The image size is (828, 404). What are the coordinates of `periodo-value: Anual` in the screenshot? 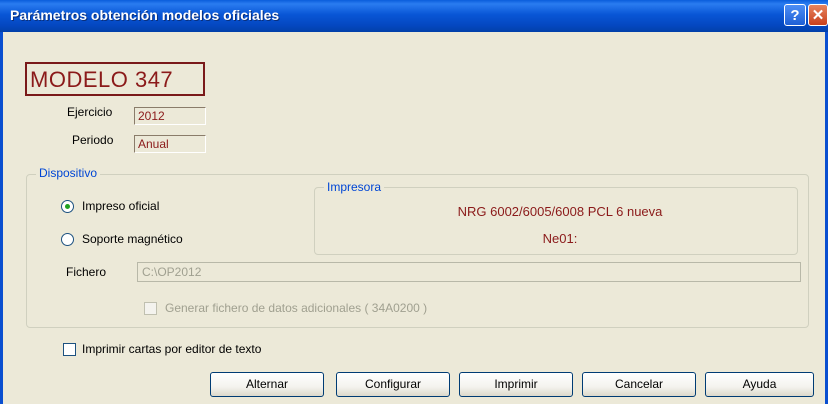 It's located at (170, 144).